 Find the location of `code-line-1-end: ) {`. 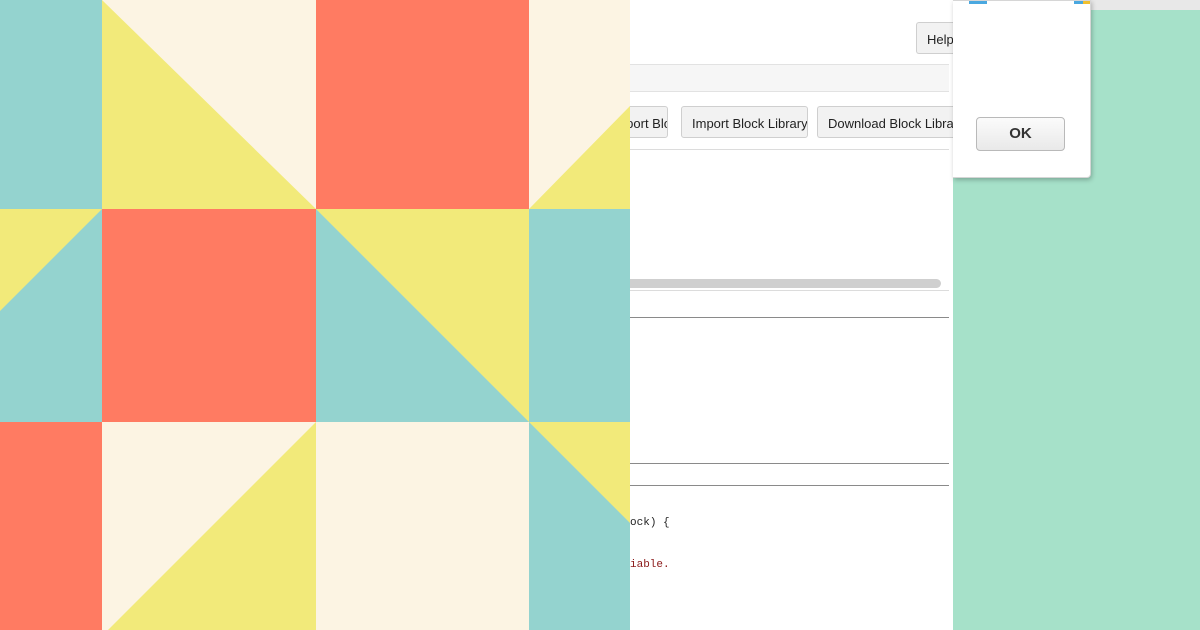

code-line-1-end: ) { is located at coordinates (659, 523).